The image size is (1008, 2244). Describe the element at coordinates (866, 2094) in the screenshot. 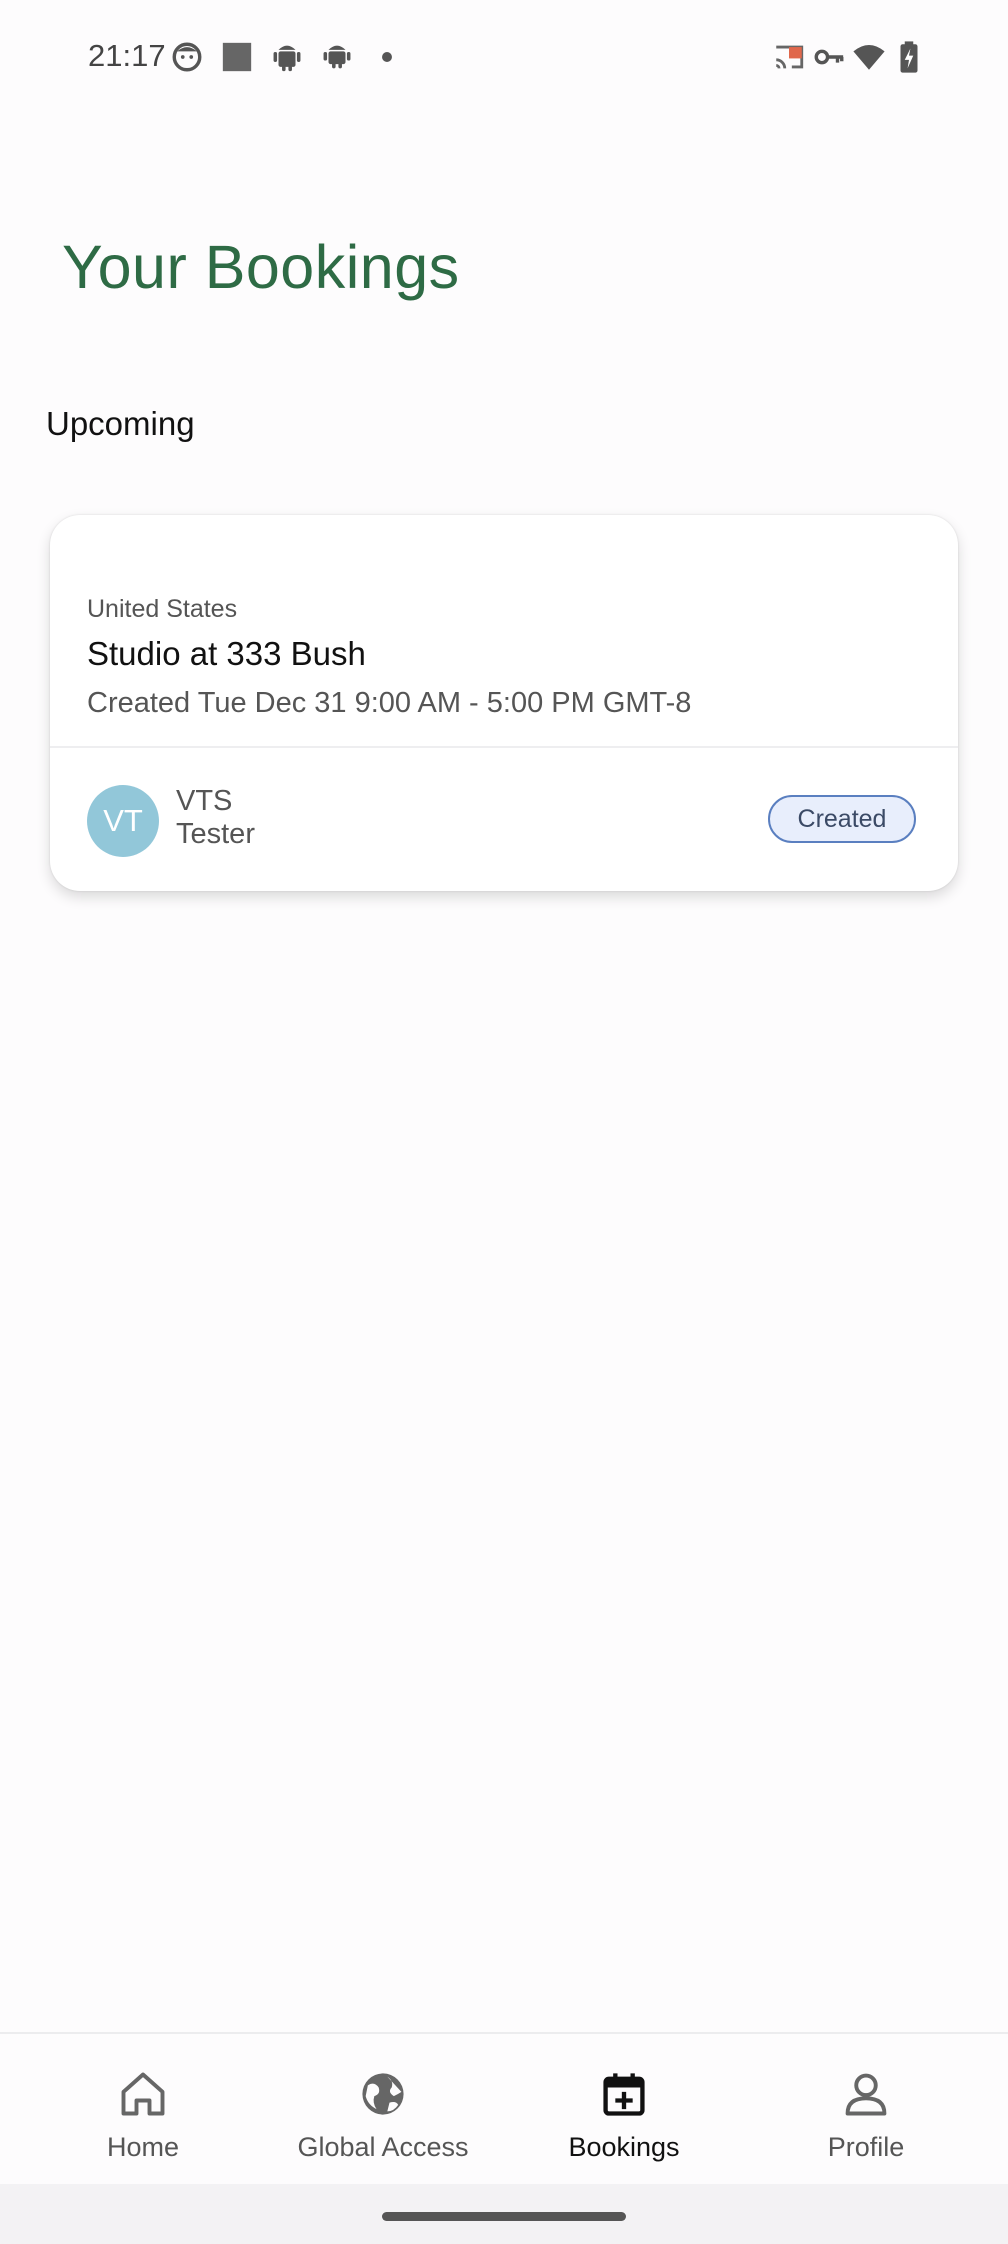

I see `person-icon` at that location.